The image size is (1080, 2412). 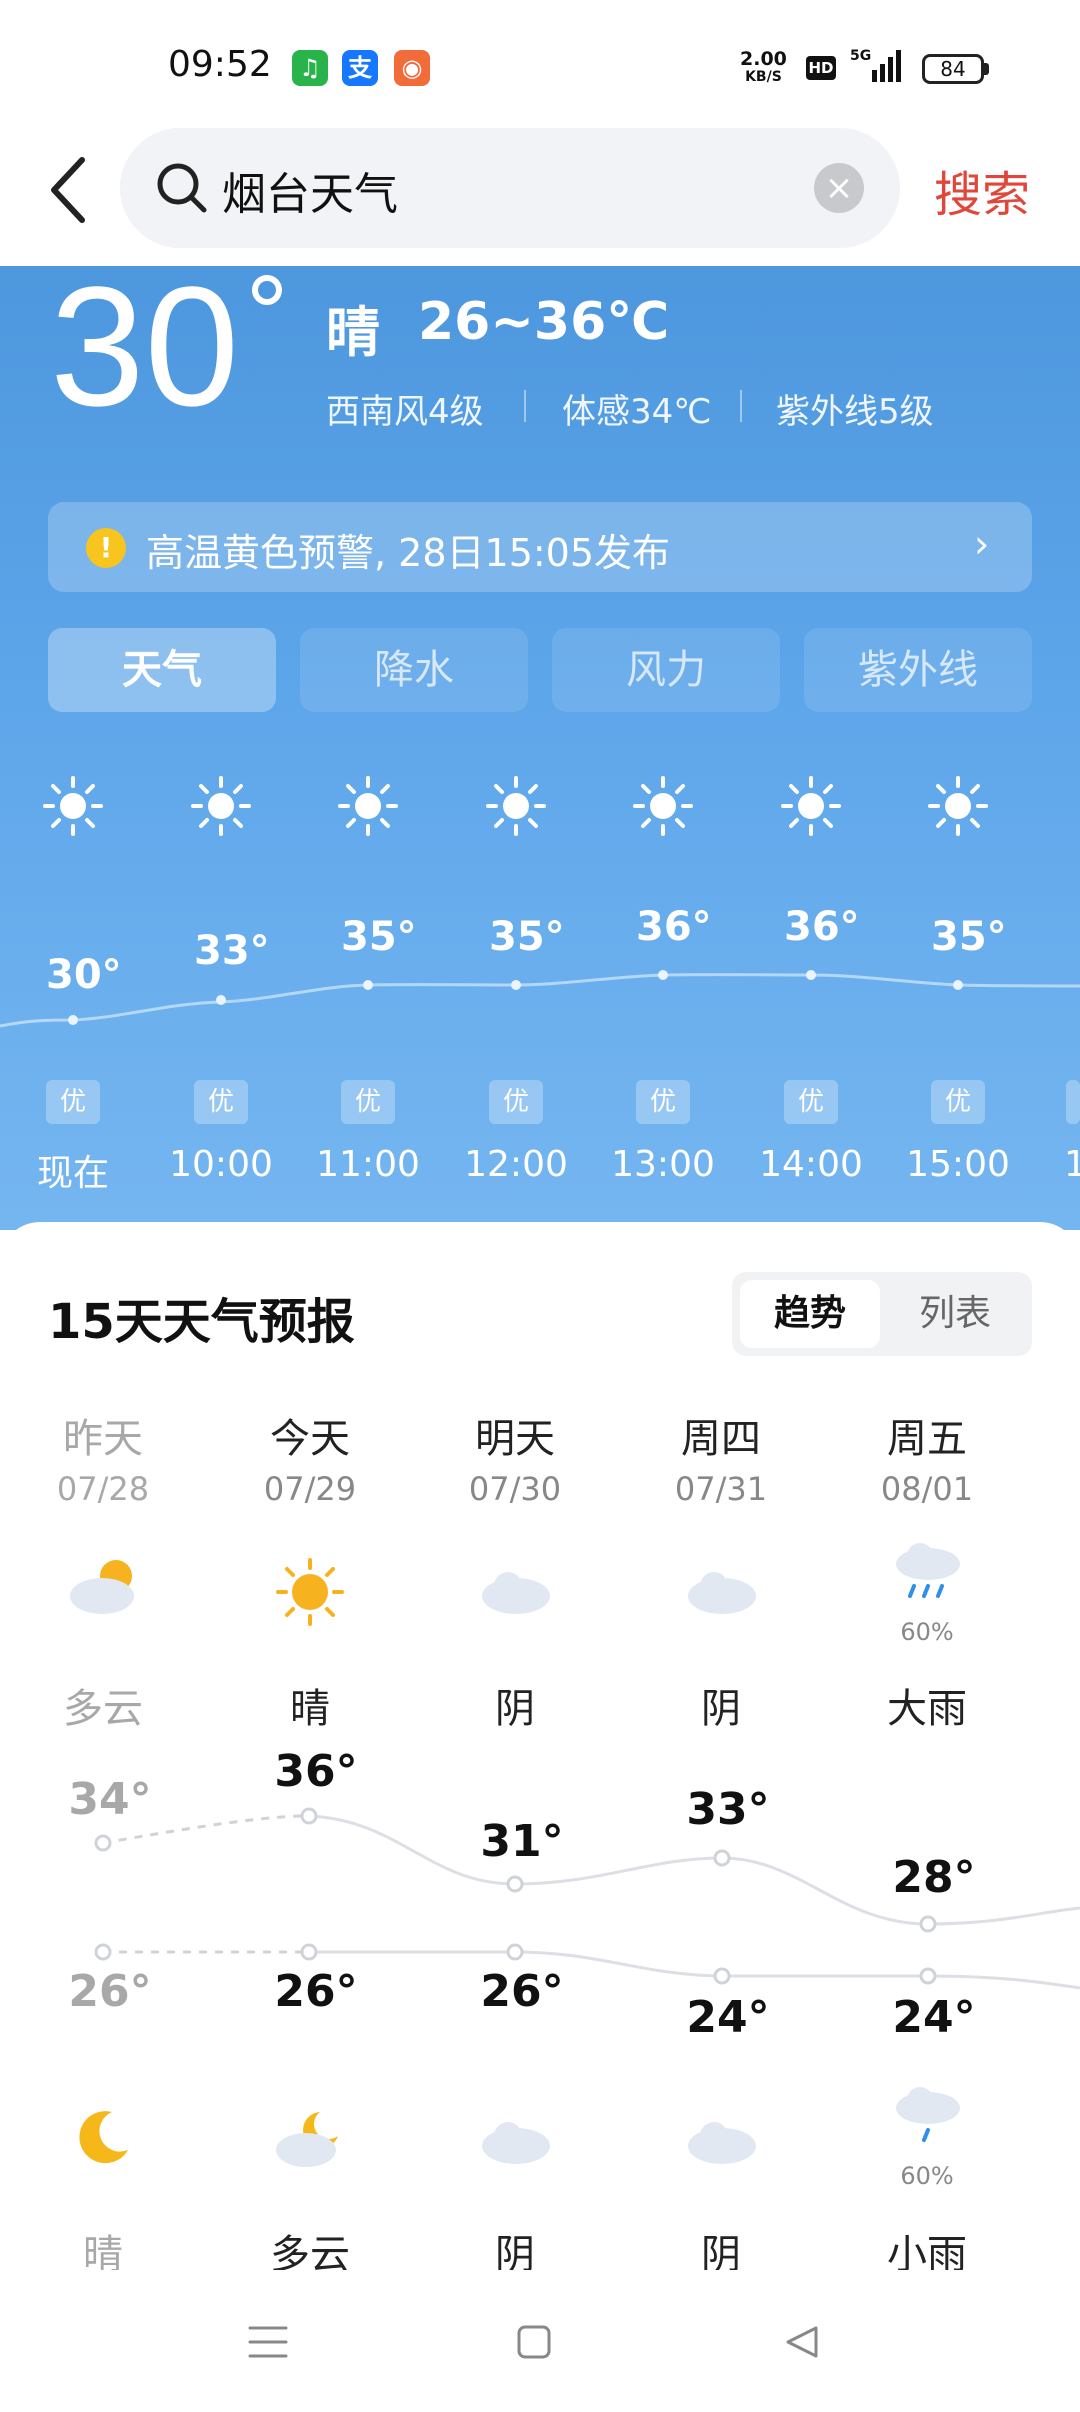 What do you see at coordinates (839, 188) in the screenshot?
I see `clear-icon: ×` at bounding box center [839, 188].